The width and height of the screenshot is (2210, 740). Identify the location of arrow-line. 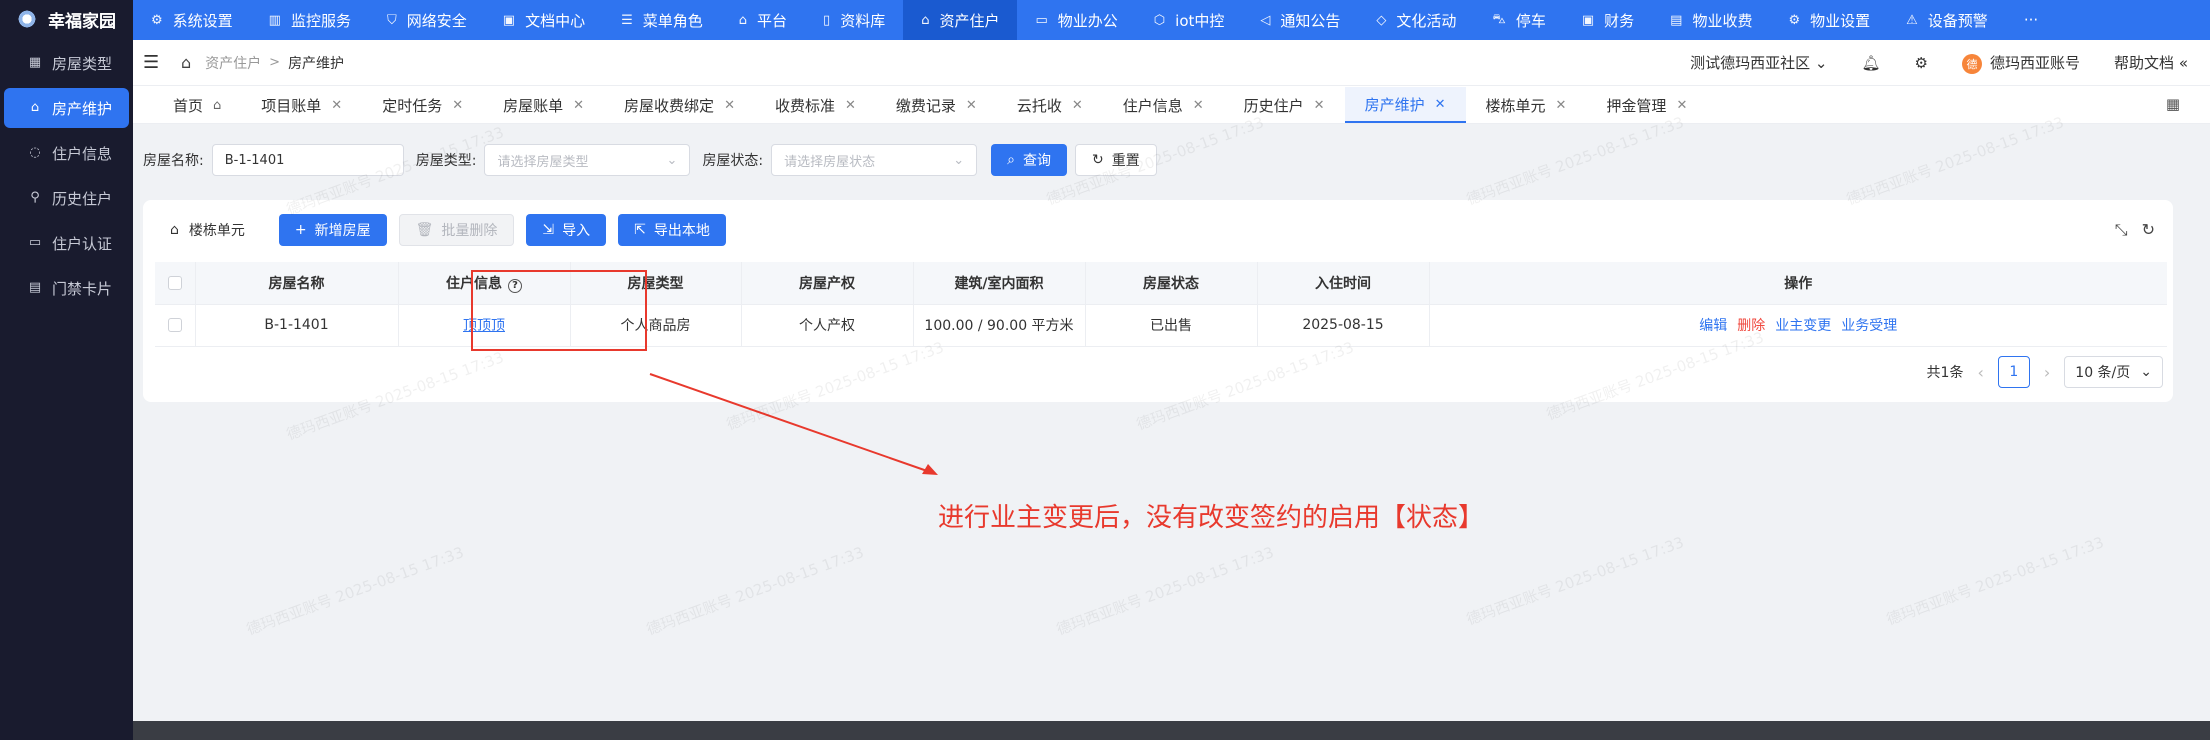
(790, 423).